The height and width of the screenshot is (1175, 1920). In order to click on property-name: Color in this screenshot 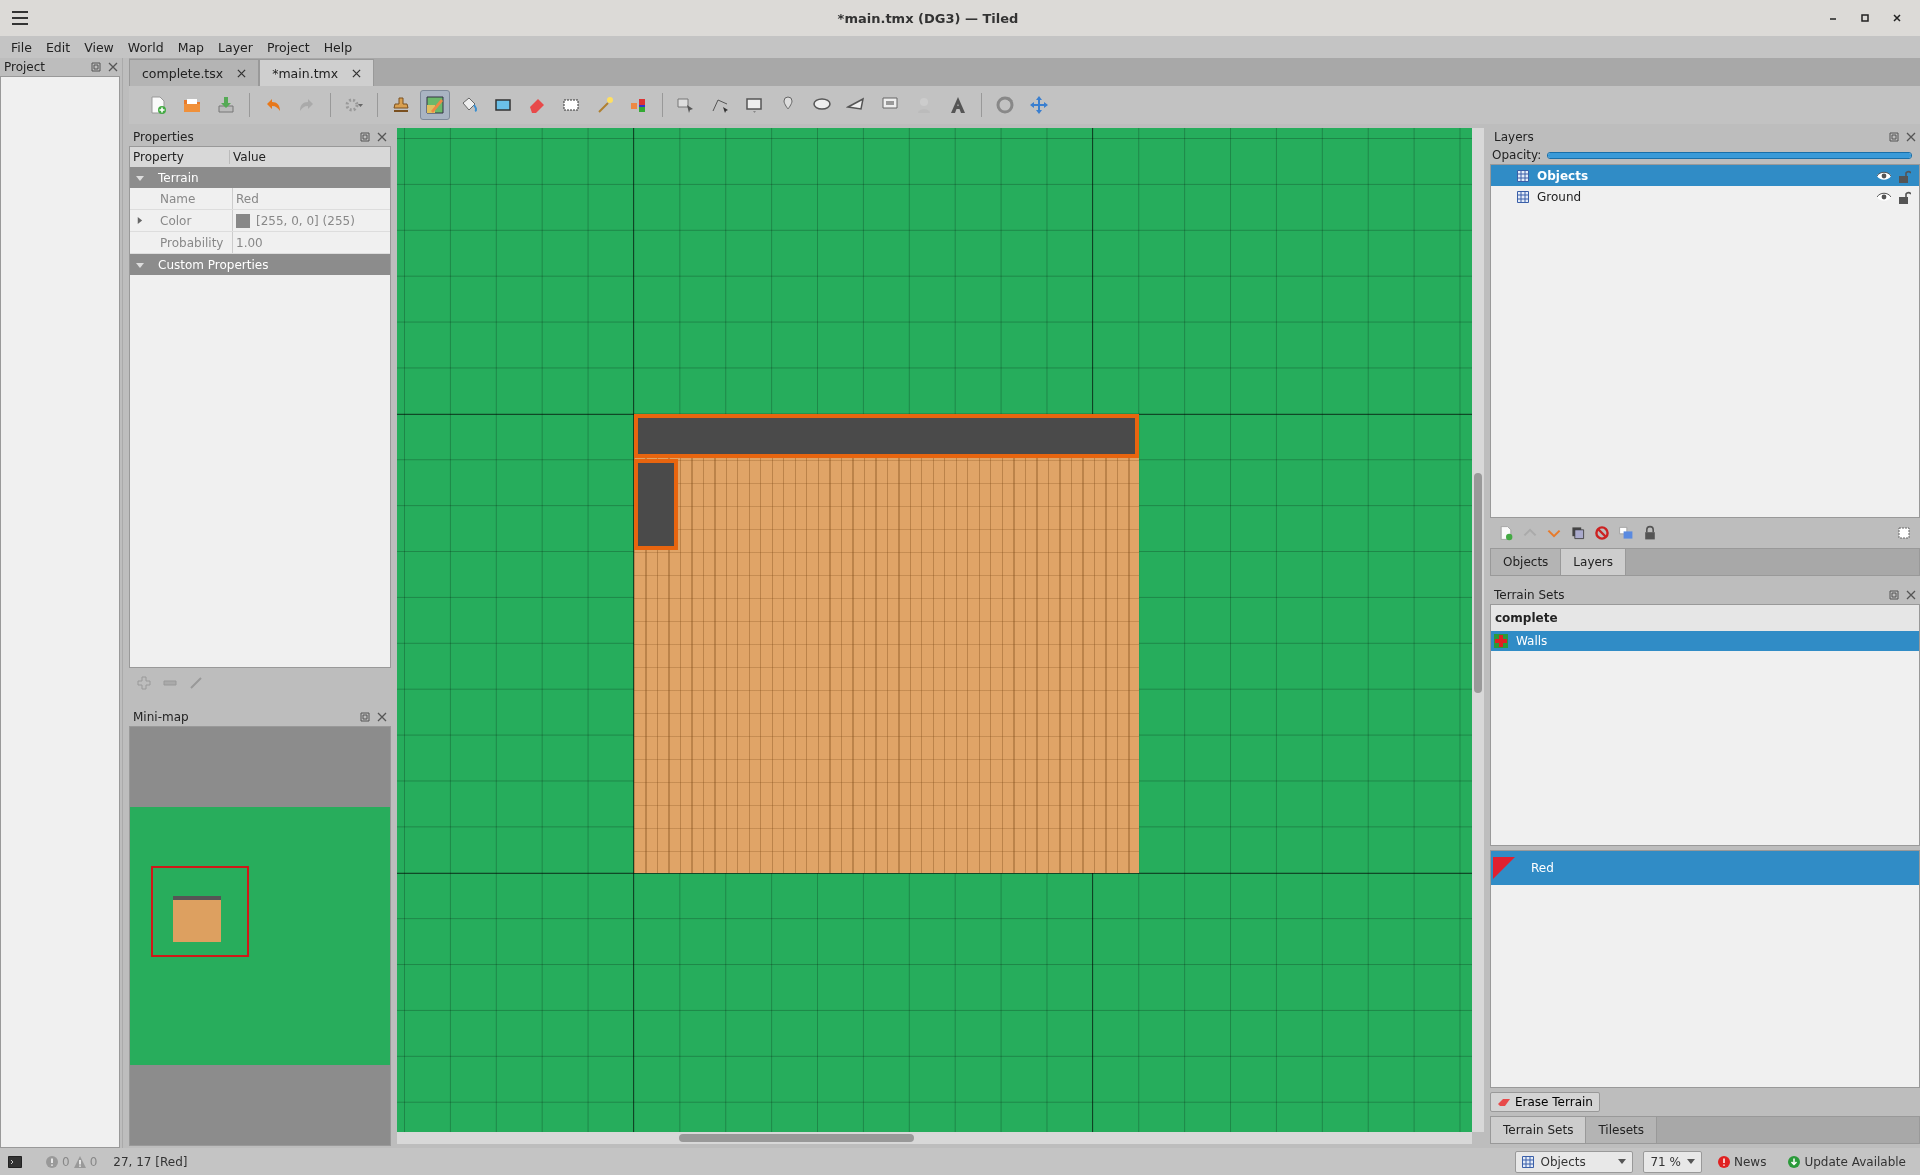, I will do `click(176, 220)`.